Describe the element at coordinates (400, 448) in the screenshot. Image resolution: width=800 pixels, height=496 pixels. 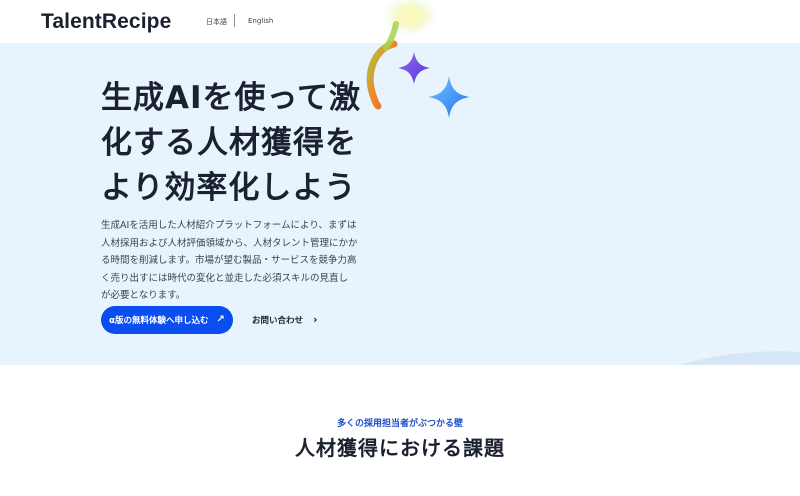
I see `section-title: 人材獲得における課題` at that location.